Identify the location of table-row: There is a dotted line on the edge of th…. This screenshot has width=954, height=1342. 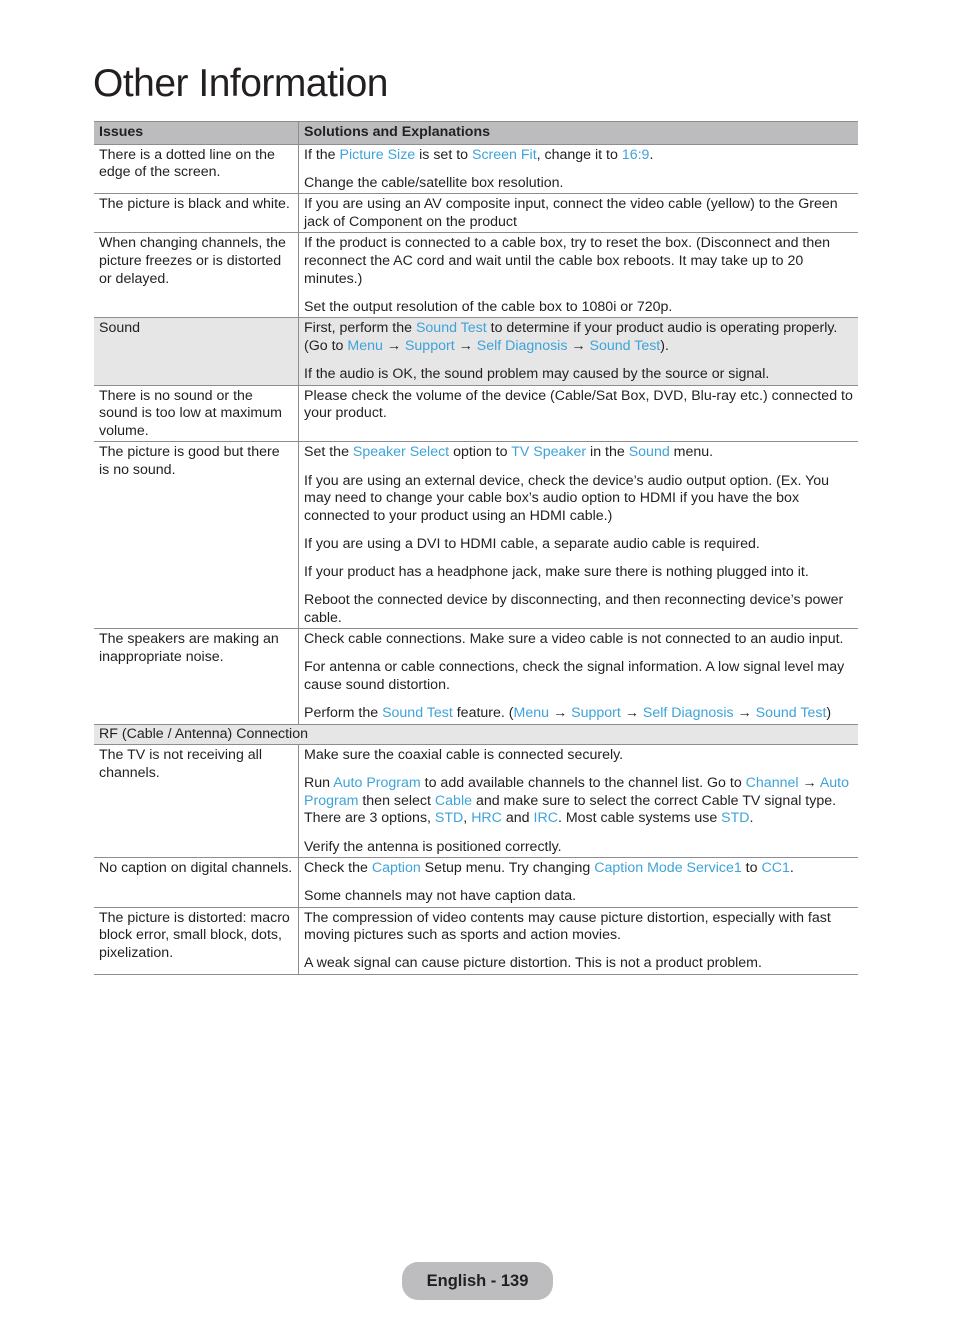
(476, 169).